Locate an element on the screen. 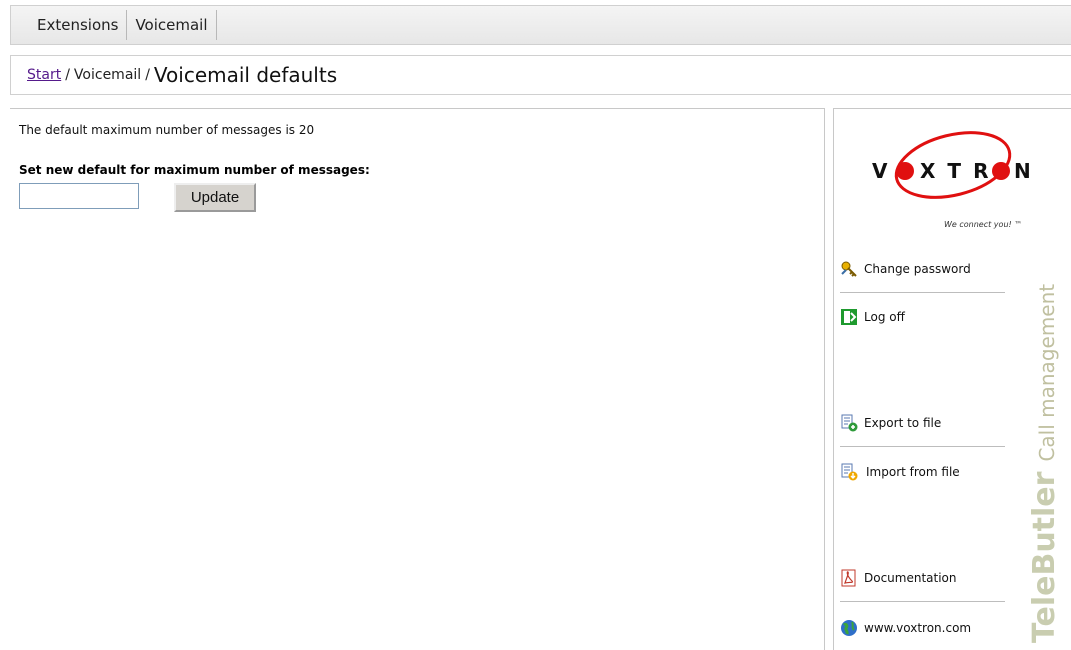 This screenshot has width=1071, height=650. voxtron-website-link: www.voxtron.com is located at coordinates (922, 628).